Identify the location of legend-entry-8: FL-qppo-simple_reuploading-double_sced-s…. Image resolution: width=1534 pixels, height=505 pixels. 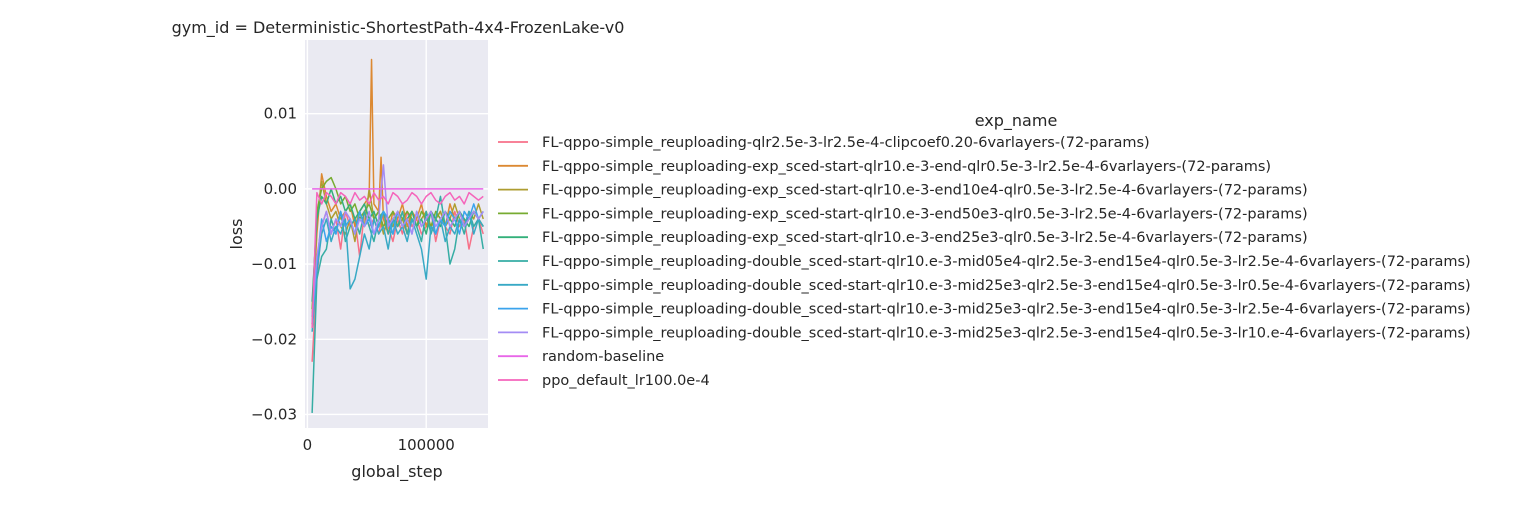
(1006, 310).